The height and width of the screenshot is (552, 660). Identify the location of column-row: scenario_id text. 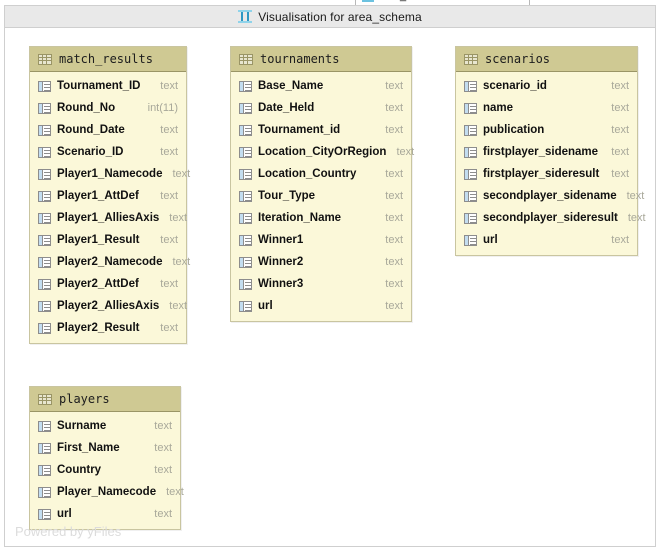
(546, 86).